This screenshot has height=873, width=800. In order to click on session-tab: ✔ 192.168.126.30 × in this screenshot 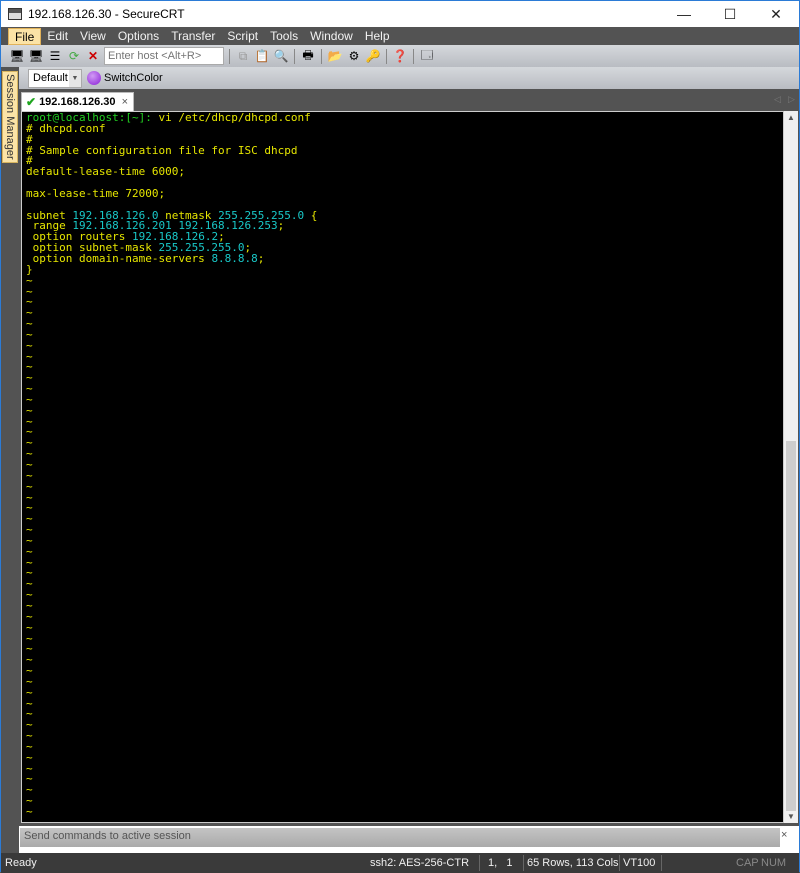, I will do `click(77, 101)`.